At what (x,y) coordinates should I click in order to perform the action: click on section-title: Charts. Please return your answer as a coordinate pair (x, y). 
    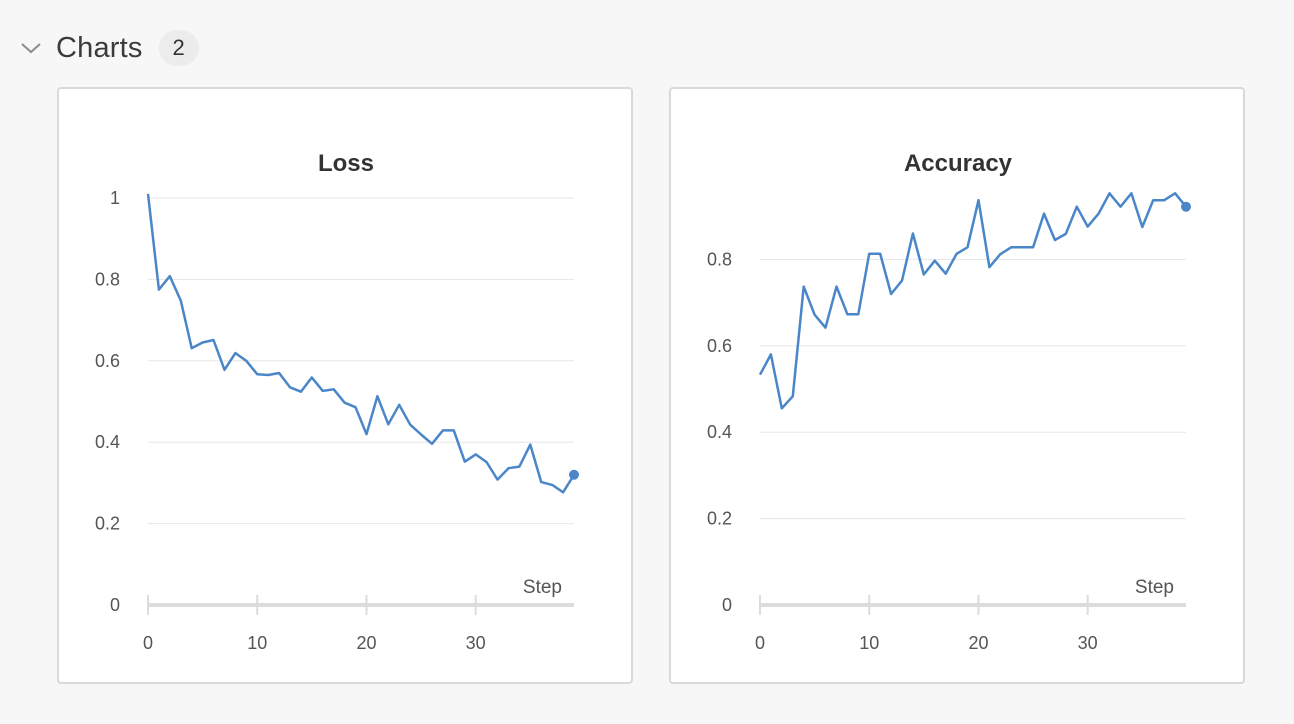
    Looking at the image, I should click on (99, 47).